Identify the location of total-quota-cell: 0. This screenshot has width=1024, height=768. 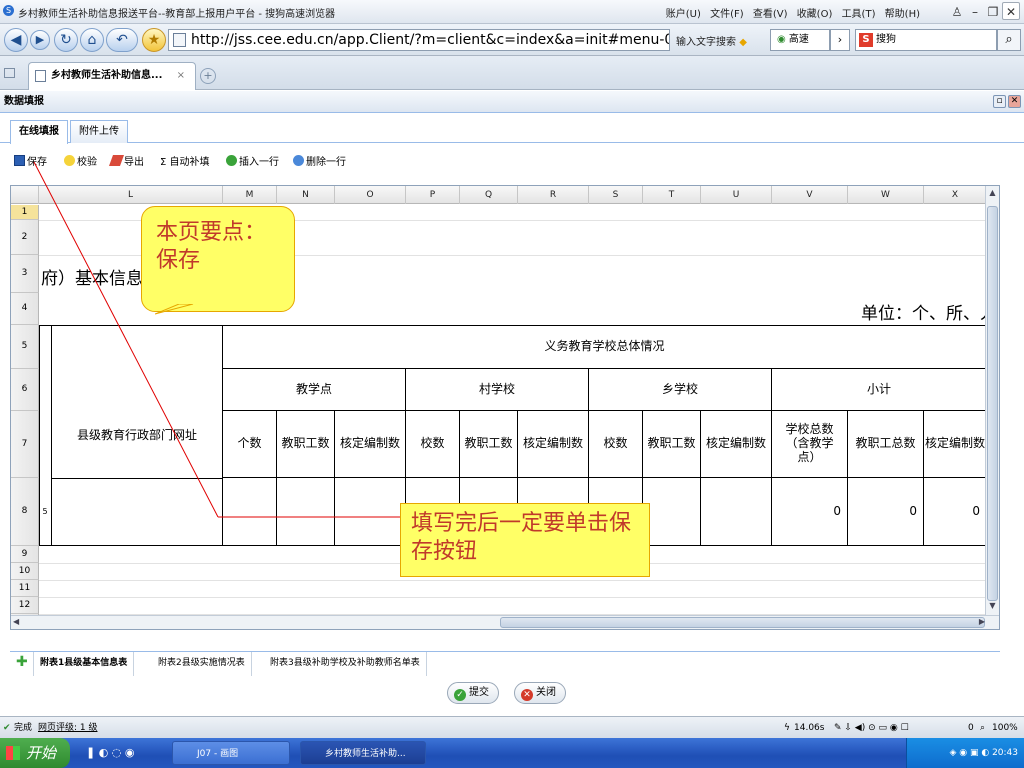
(955, 512).